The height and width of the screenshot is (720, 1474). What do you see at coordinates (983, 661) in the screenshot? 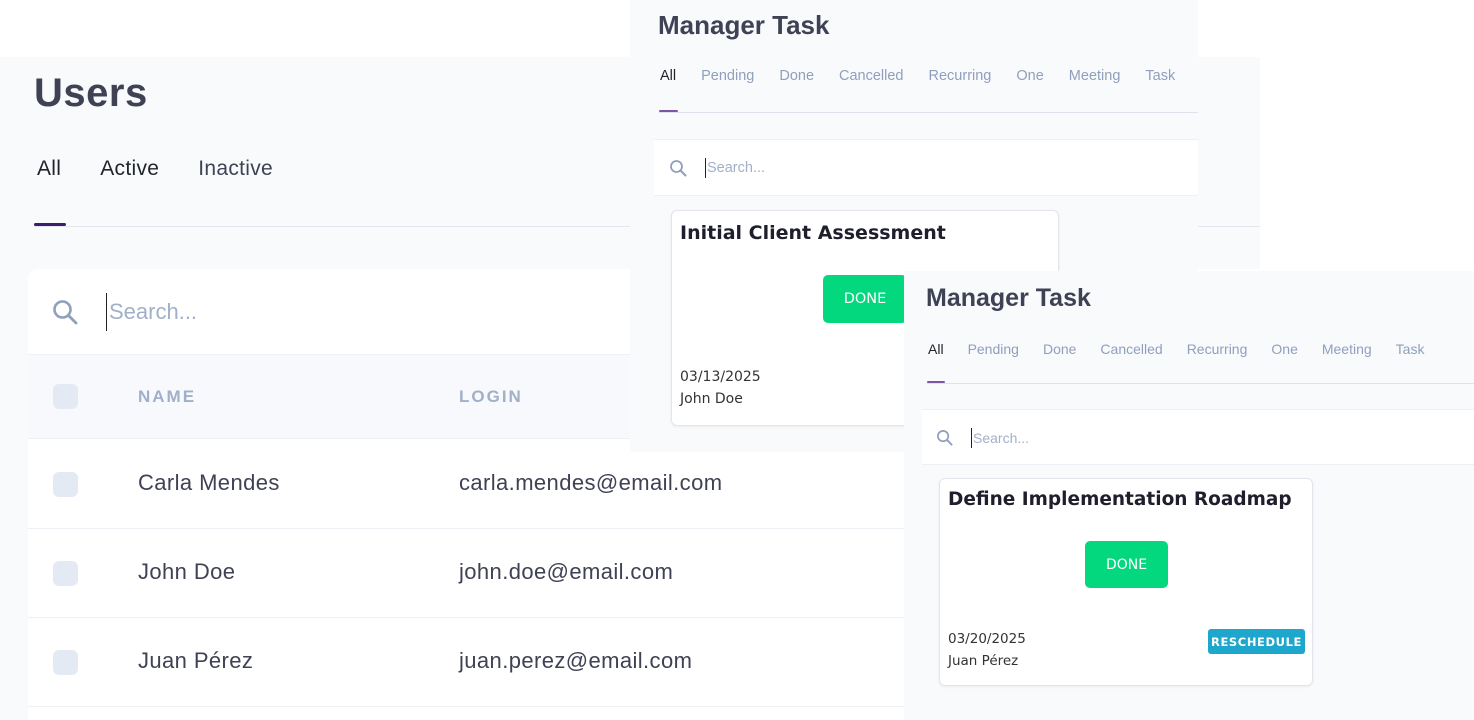
I see `task-owner: Juan Pérez` at bounding box center [983, 661].